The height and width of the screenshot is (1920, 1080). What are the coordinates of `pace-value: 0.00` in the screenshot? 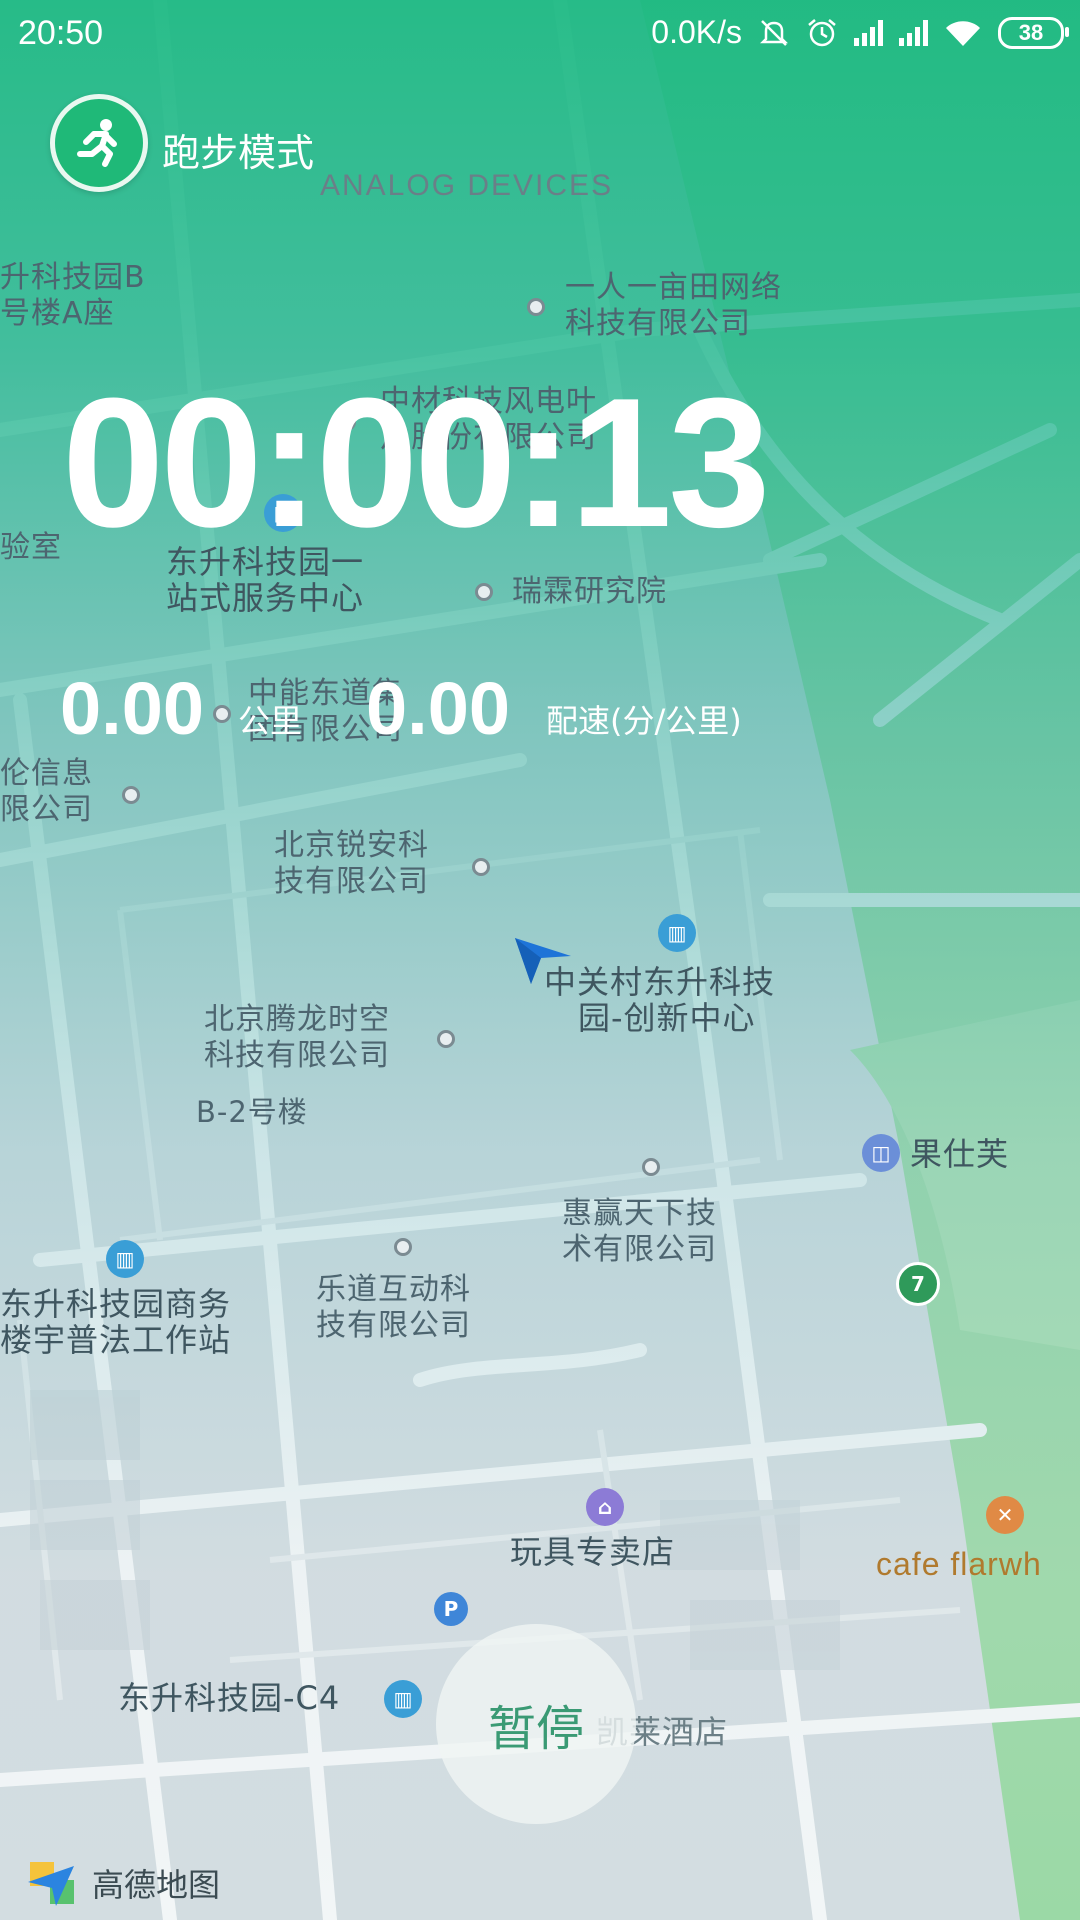 It's located at (438, 708).